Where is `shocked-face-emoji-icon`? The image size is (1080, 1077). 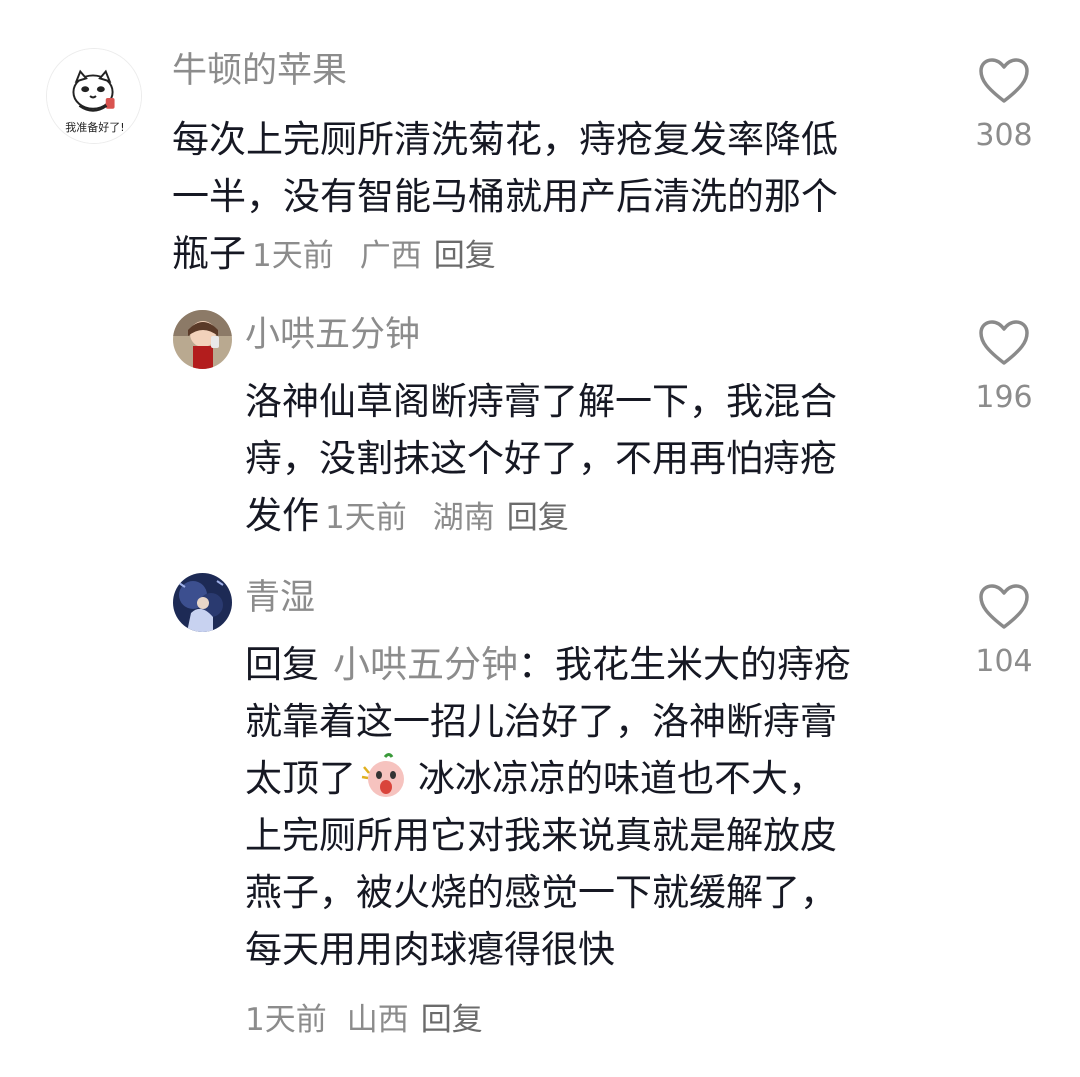
shocked-face-emoji-icon is located at coordinates (382, 775).